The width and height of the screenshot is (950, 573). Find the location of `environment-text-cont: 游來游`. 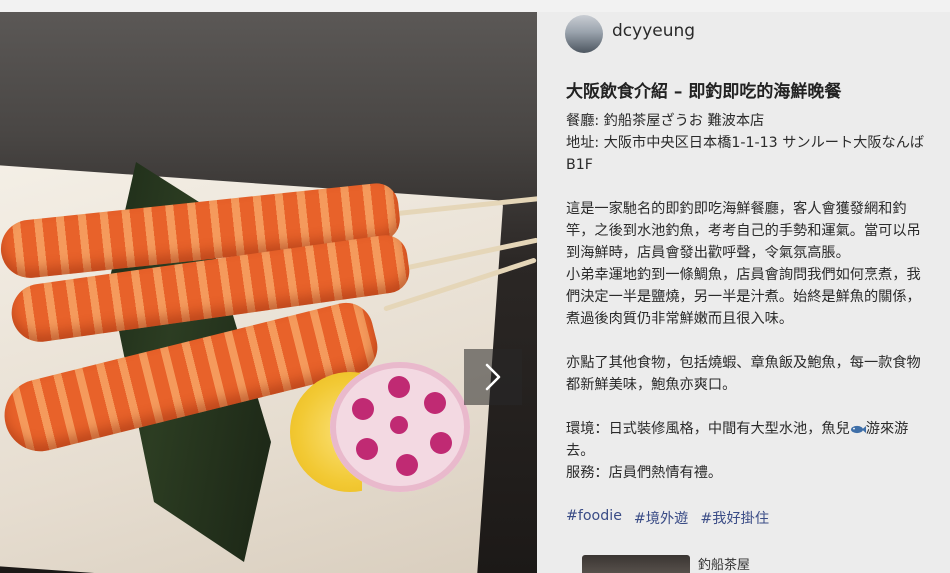

environment-text-cont: 游來游 is located at coordinates (887, 429).